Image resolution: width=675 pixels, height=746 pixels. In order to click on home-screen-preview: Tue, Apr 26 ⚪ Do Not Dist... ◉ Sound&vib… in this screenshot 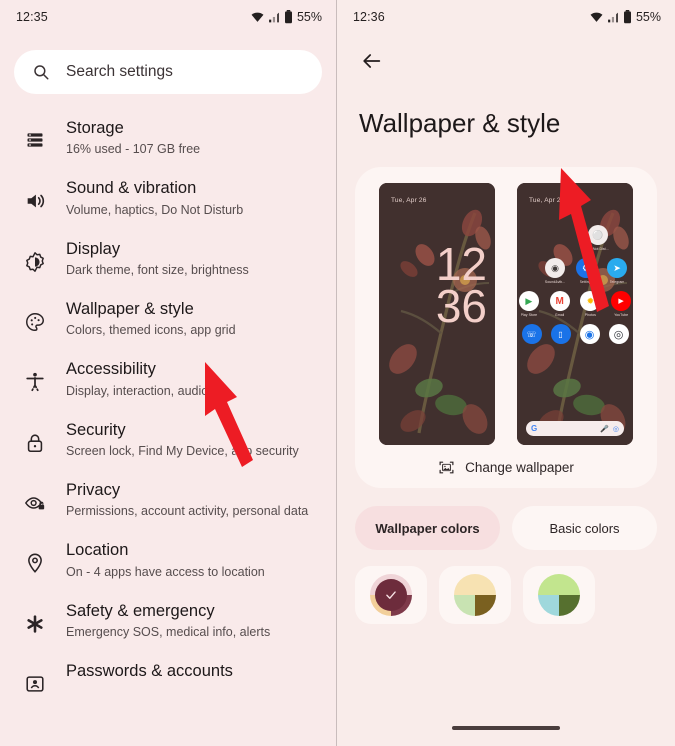, I will do `click(575, 314)`.